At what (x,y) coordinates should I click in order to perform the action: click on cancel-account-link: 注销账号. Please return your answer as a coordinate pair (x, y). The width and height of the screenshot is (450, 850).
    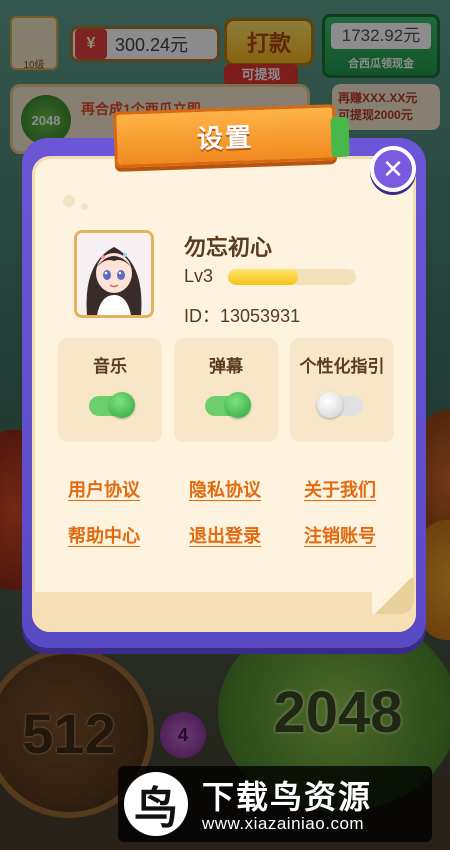
    Looking at the image, I should click on (340, 535).